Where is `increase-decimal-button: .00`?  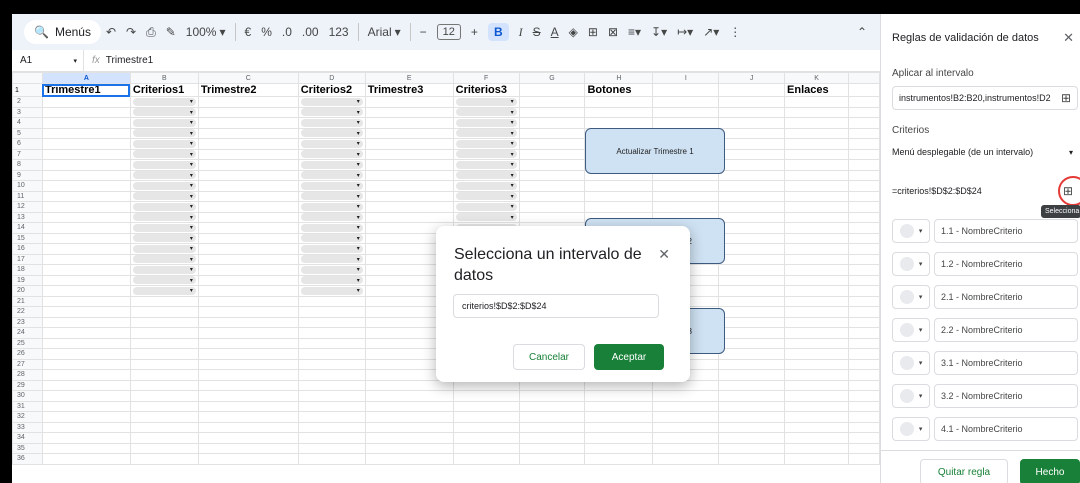
increase-decimal-button: .00 is located at coordinates (310, 32).